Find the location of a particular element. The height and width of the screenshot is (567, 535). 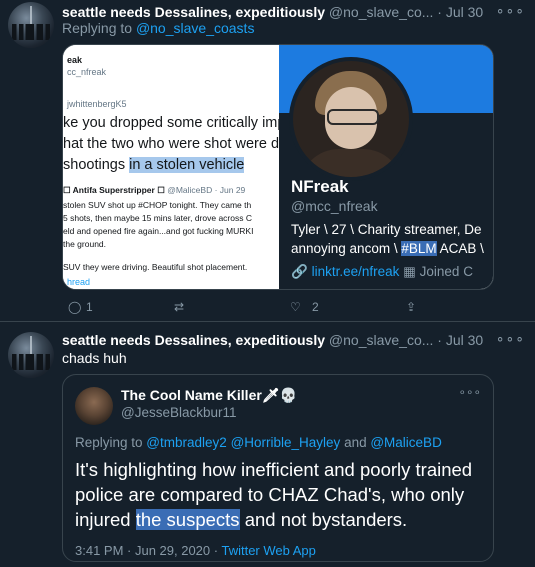

profile-meta: 🔗 linktr.ee/nfreak ▦ Joined C is located at coordinates (382, 272).